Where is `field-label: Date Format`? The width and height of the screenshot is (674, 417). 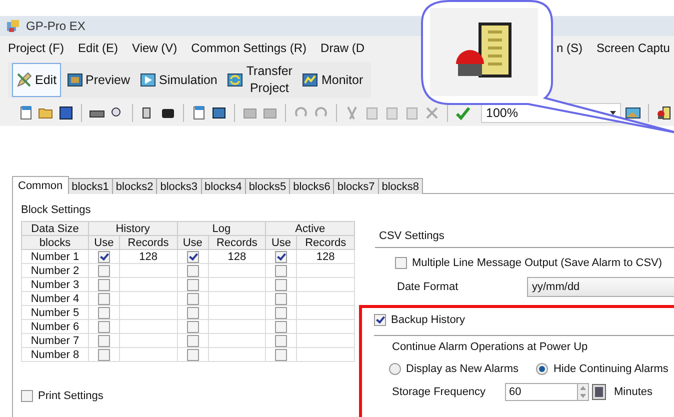
field-label: Date Format is located at coordinates (428, 287).